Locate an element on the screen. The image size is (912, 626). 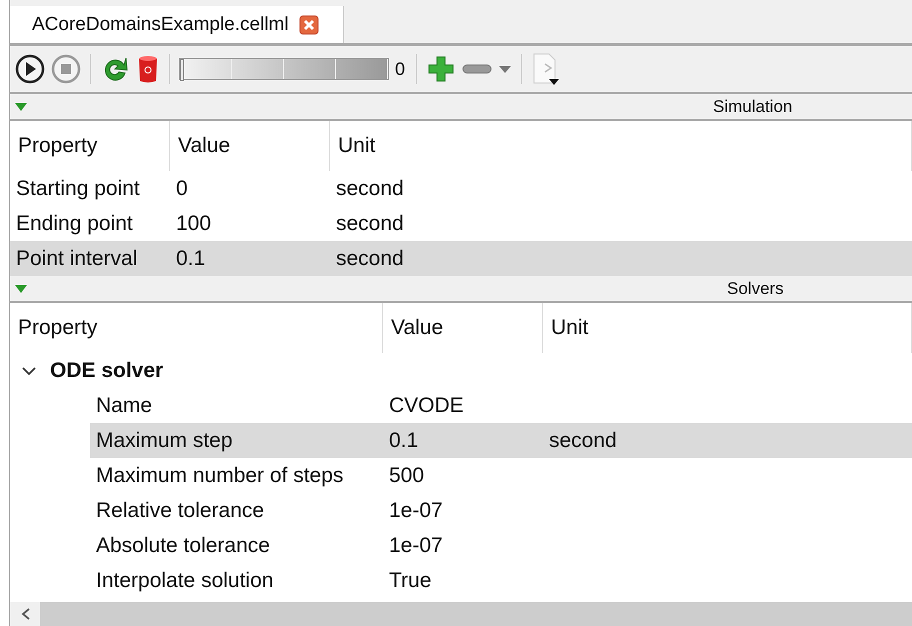
remove-icon is located at coordinates (477, 69).